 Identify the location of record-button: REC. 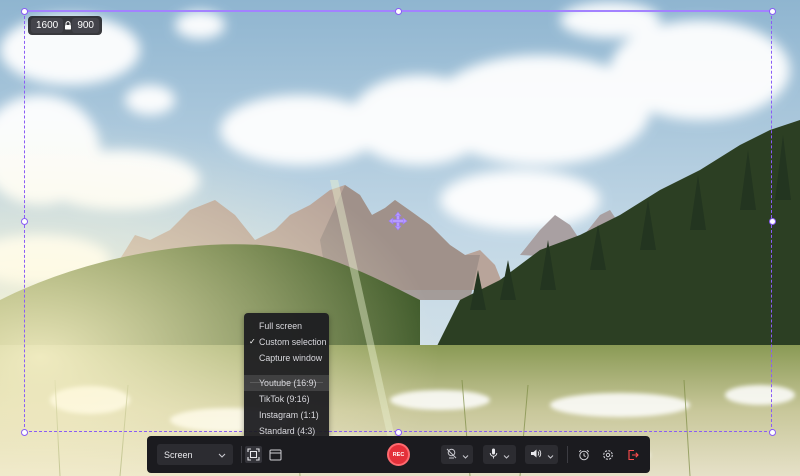
(398, 454).